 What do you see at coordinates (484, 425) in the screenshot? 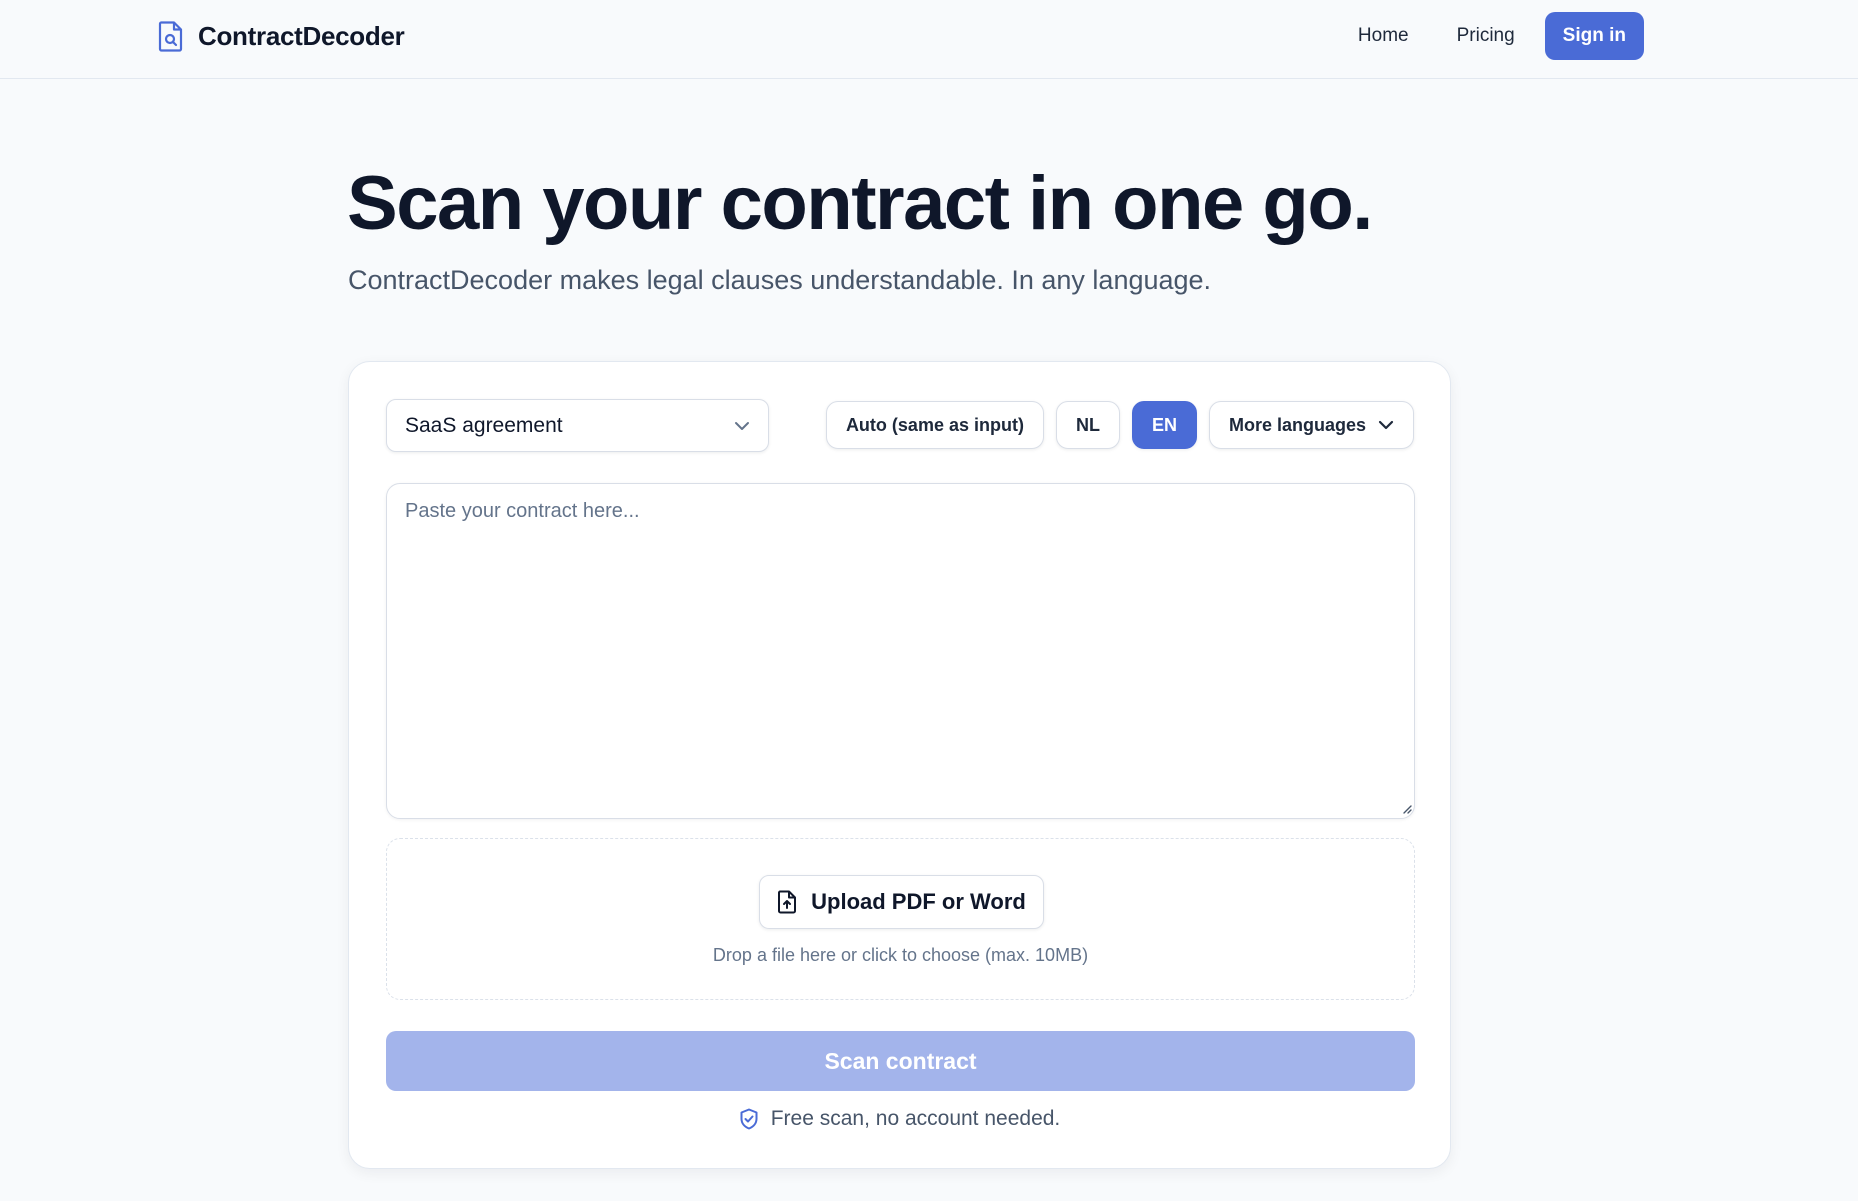
I see `contract-type-value: SaaS agreement` at bounding box center [484, 425].